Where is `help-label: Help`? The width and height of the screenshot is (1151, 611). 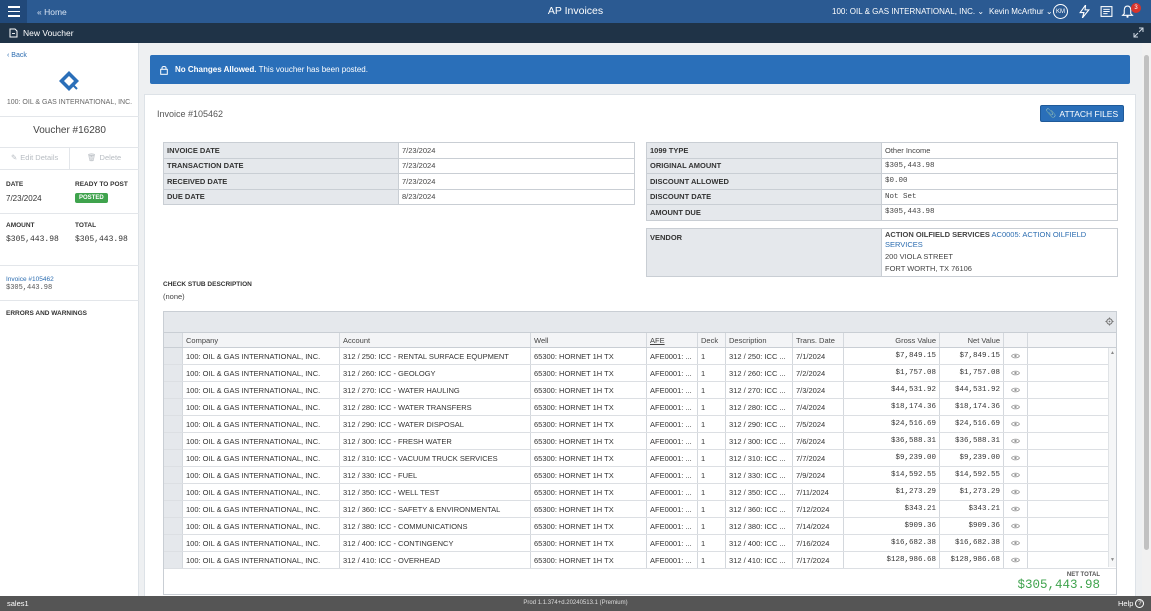
help-label: Help is located at coordinates (1126, 603).